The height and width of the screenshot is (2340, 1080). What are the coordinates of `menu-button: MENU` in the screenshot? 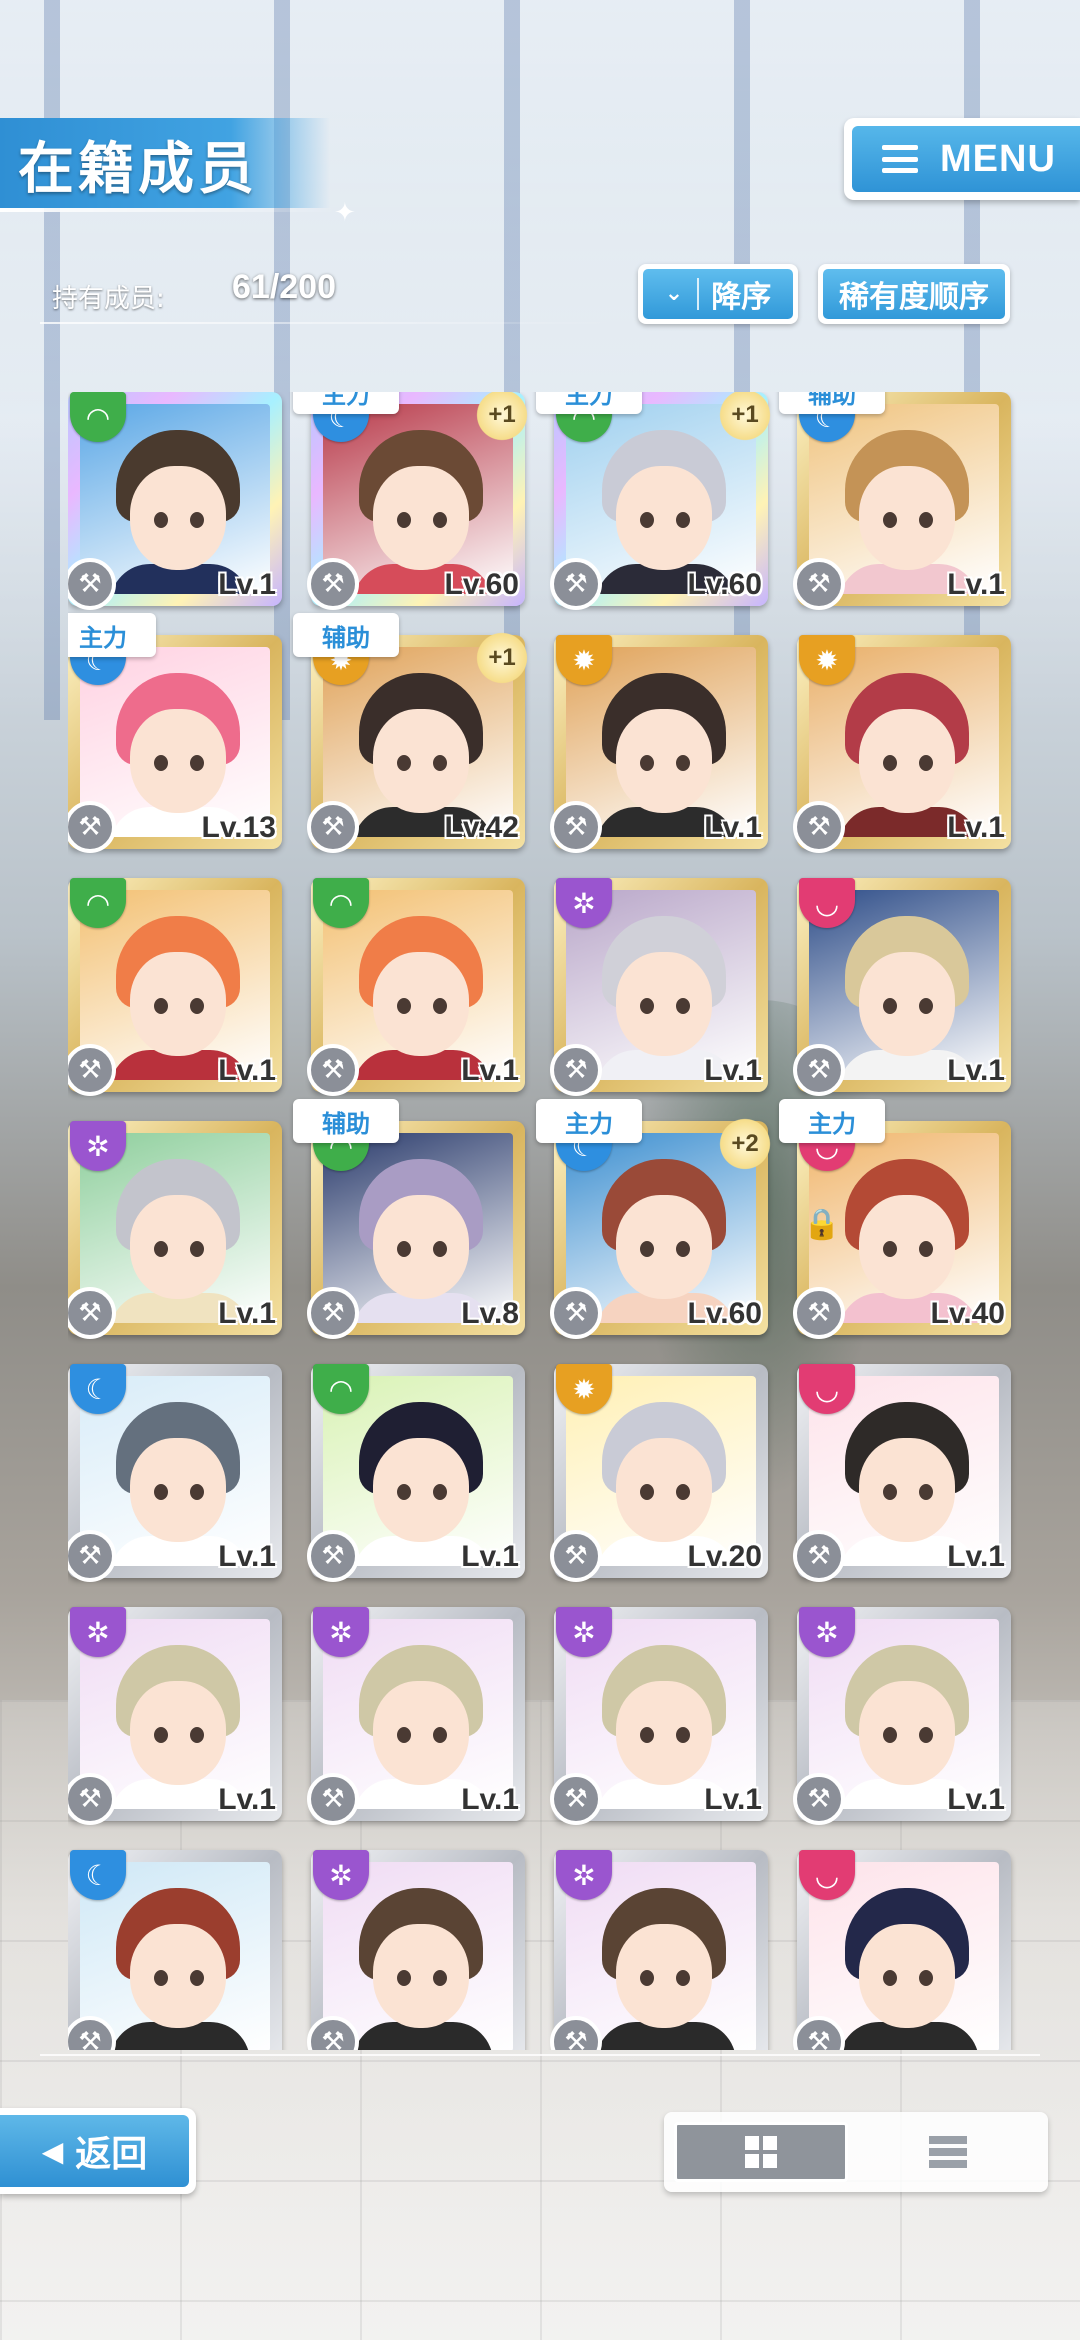 It's located at (962, 159).